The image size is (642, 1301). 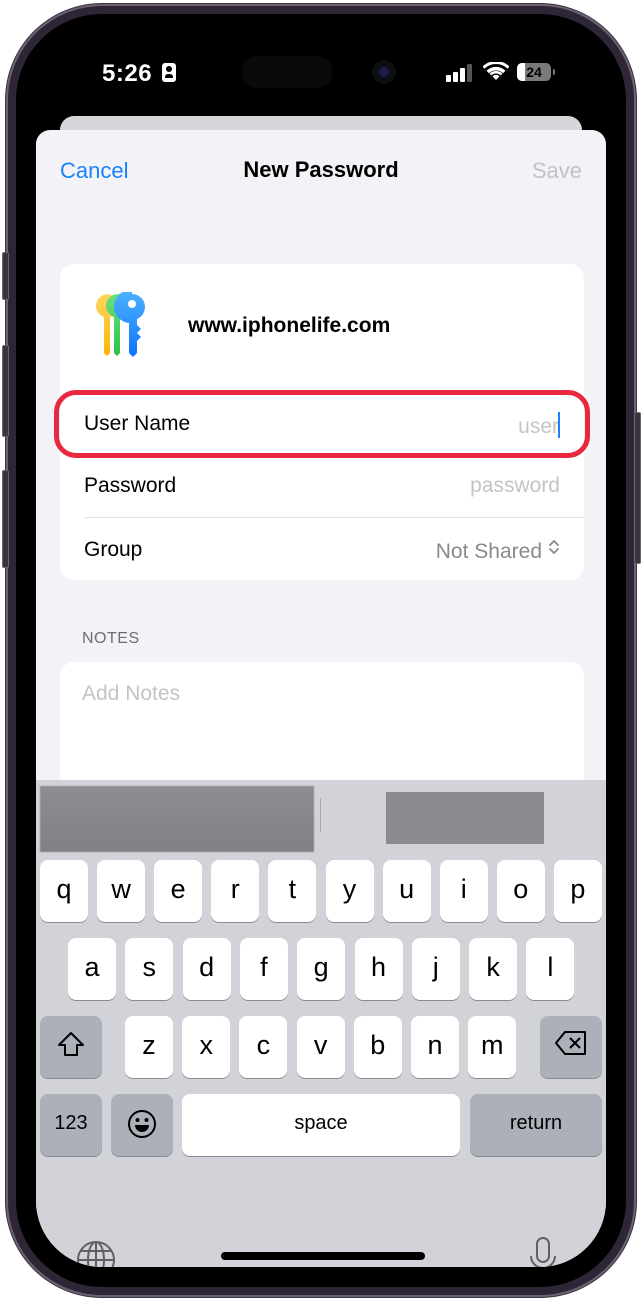 I want to click on shift-key, so click(x=71, y=1047).